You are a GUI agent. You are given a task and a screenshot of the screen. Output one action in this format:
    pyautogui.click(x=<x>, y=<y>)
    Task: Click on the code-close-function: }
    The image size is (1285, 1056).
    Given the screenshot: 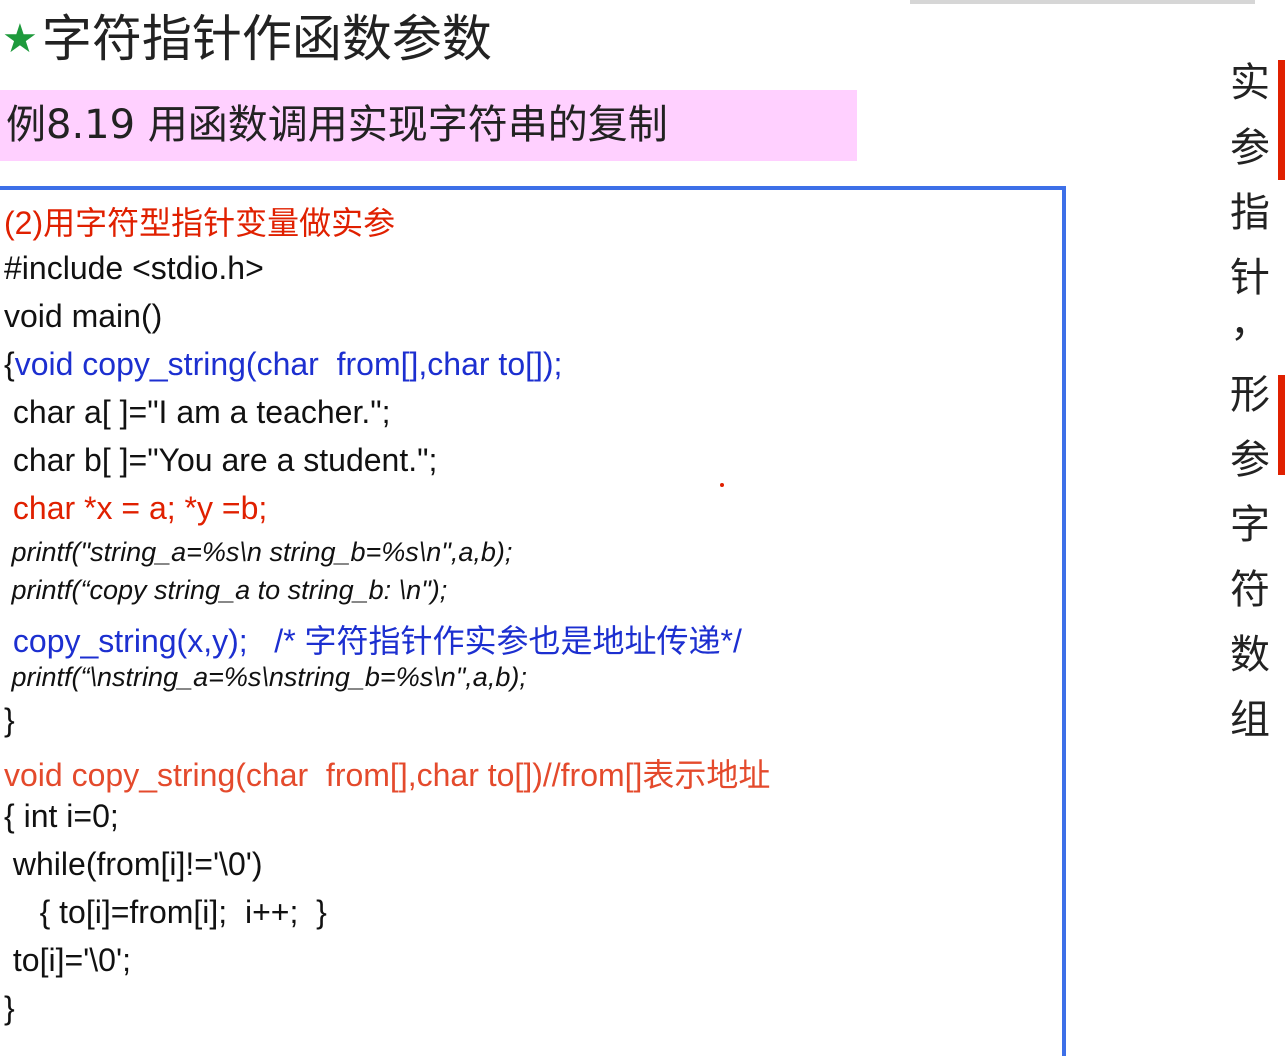 What is the action you would take?
    pyautogui.click(x=9, y=1008)
    